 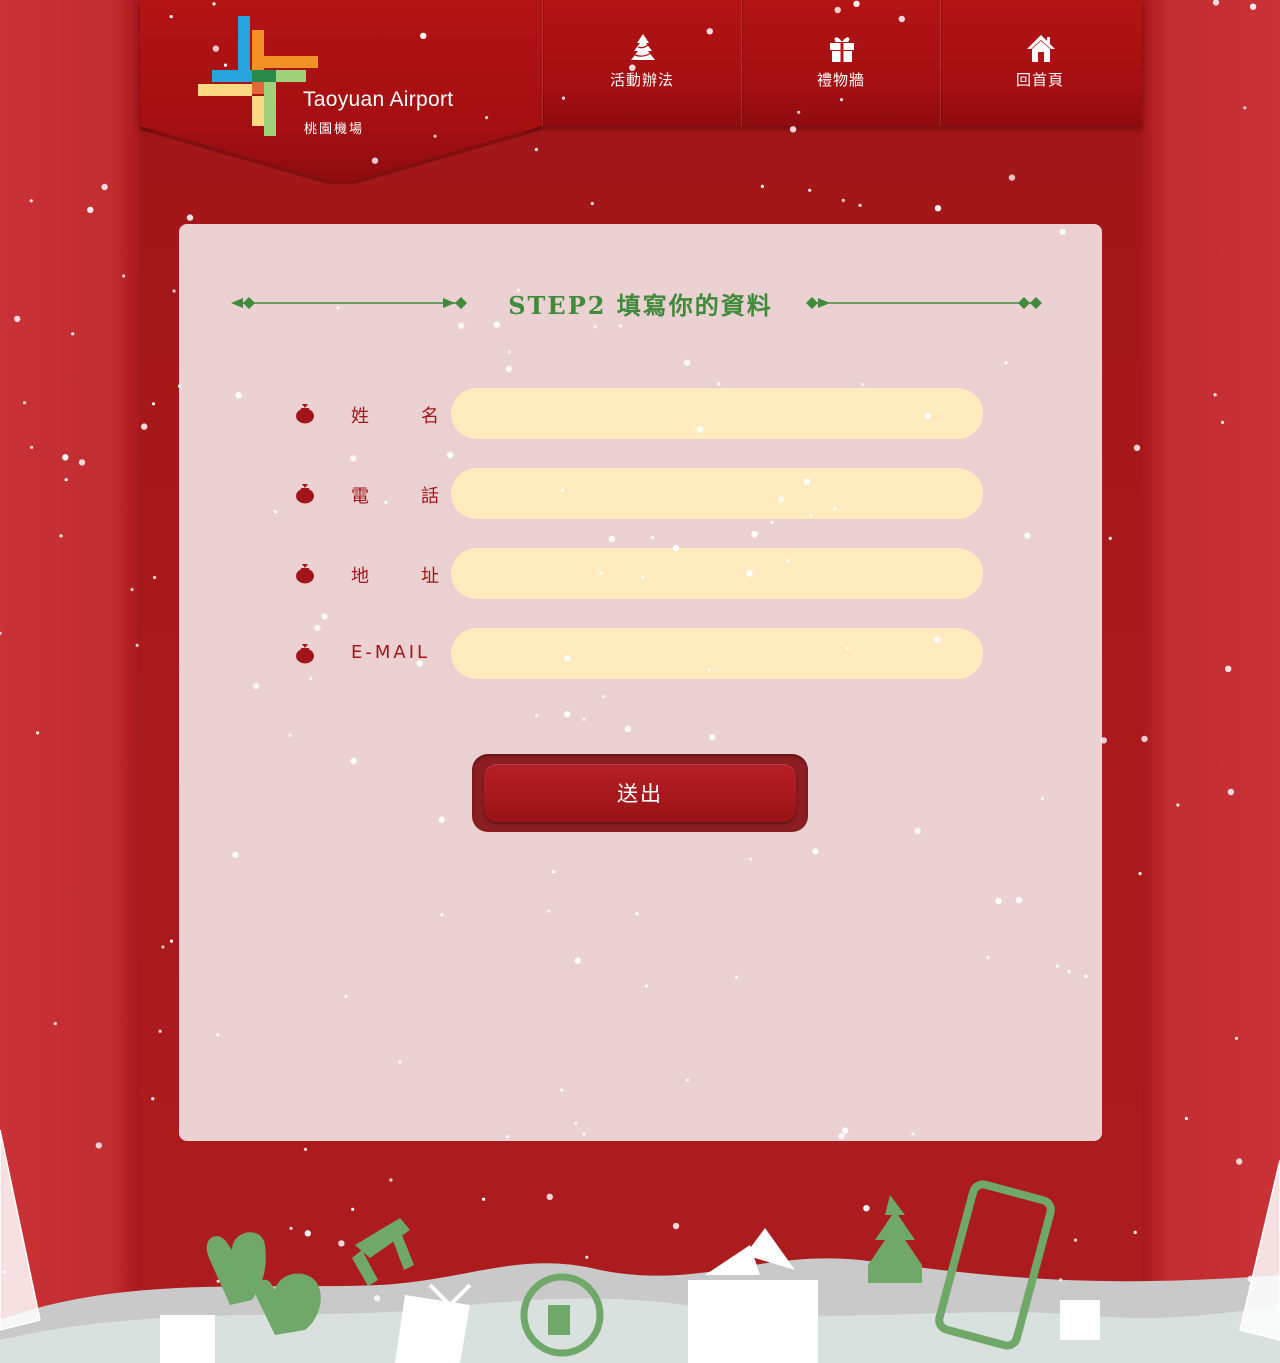 What do you see at coordinates (391, 652) in the screenshot?
I see `field-label-email: E-MAIL` at bounding box center [391, 652].